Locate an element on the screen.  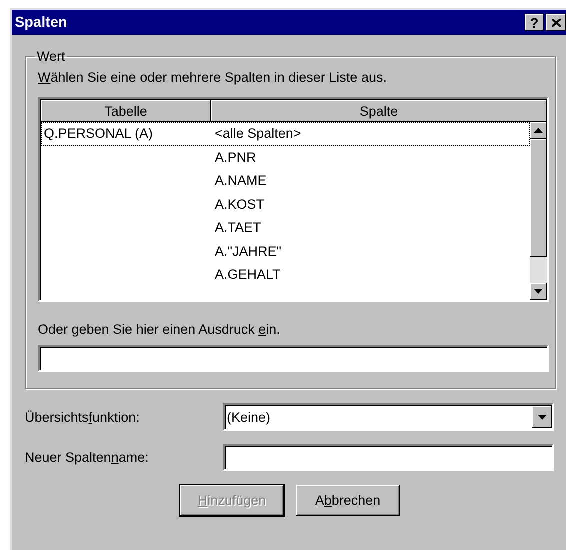
scrollbar is located at coordinates (538, 211).